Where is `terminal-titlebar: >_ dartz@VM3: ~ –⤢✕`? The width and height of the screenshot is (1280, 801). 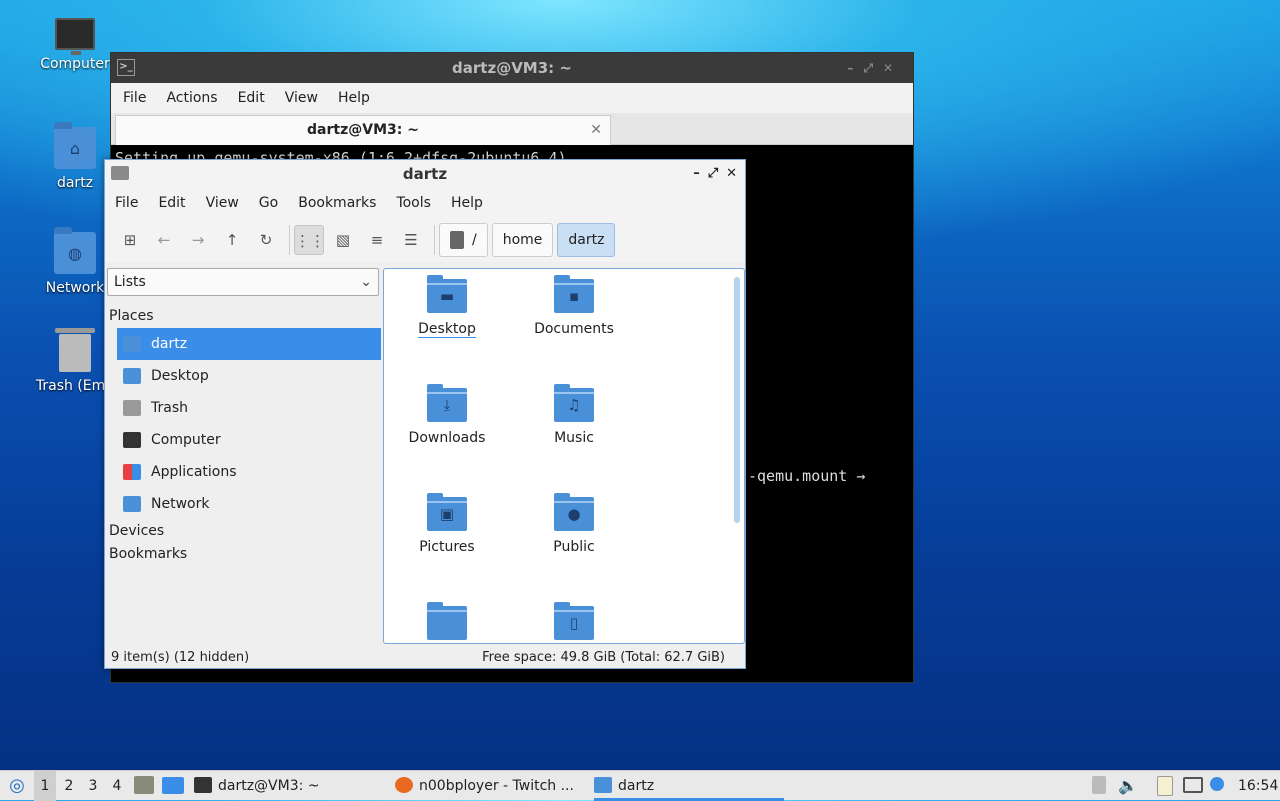
terminal-titlebar: >_ dartz@VM3: ~ –⤢✕ is located at coordinates (512, 68).